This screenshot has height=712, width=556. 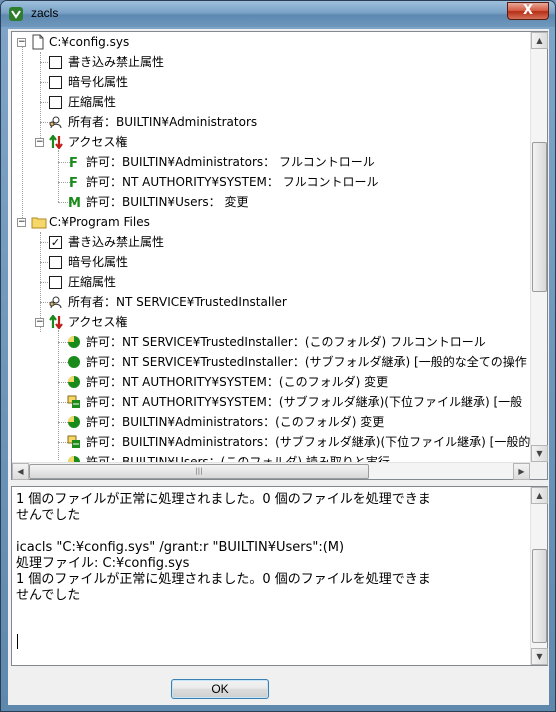 I want to click on title-bar: zacls X, so click(x=278, y=14).